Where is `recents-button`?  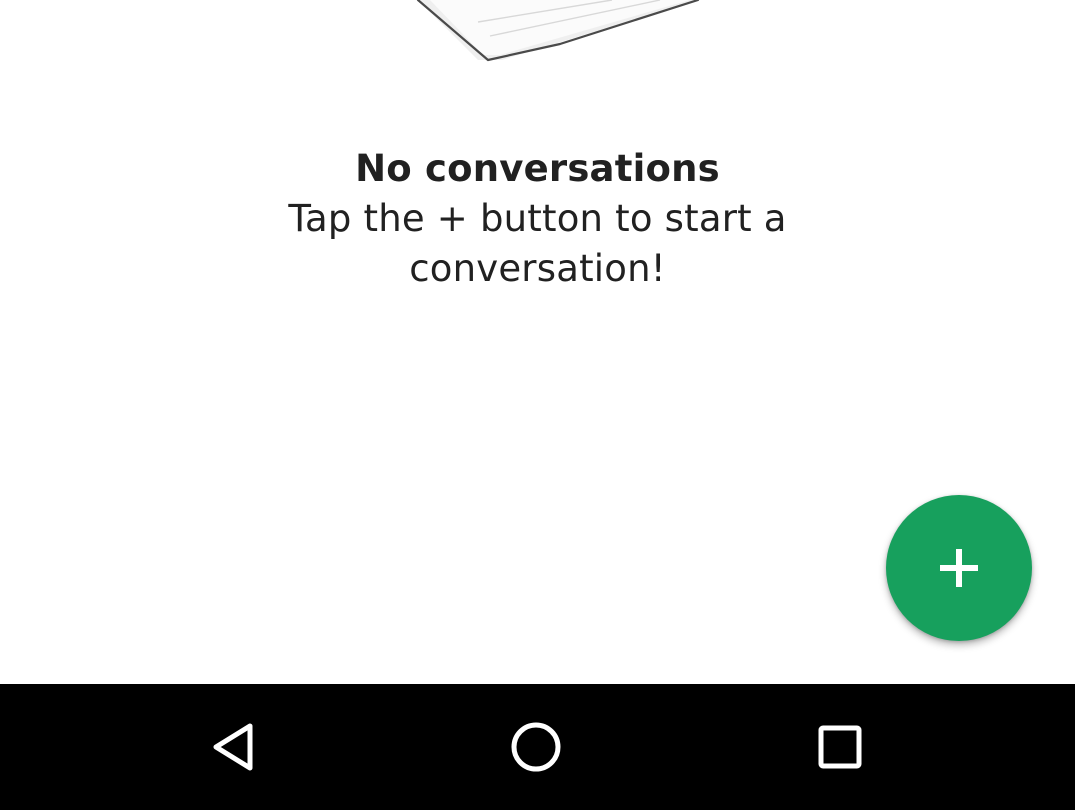
recents-button is located at coordinates (839, 747).